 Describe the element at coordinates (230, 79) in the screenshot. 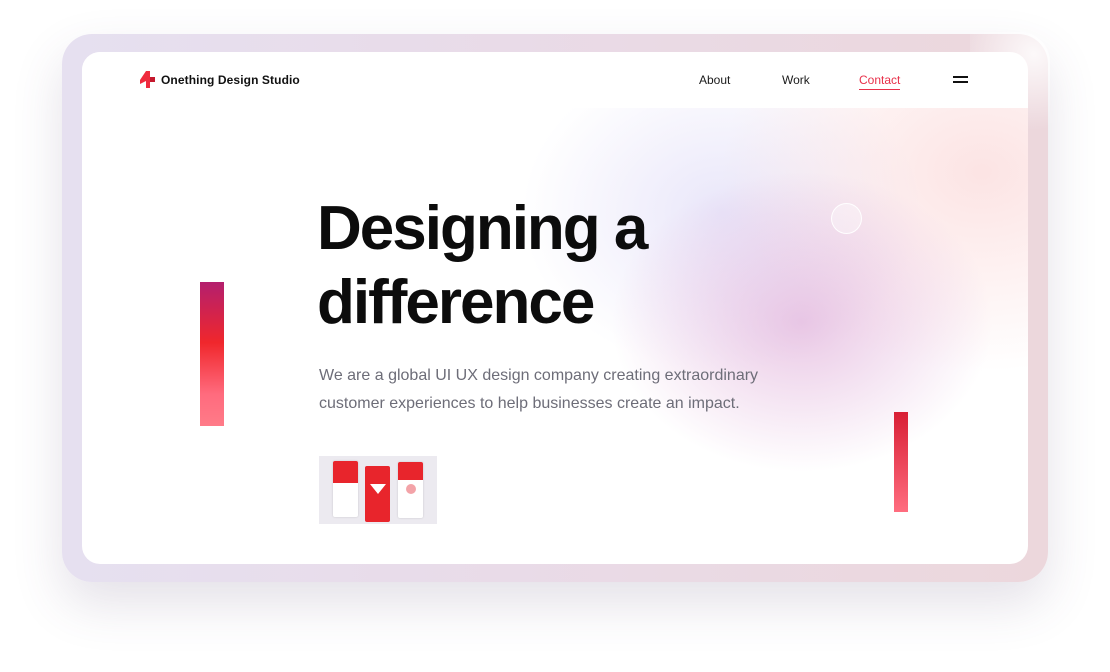

I see `brand-name: Onething Design Studio` at that location.